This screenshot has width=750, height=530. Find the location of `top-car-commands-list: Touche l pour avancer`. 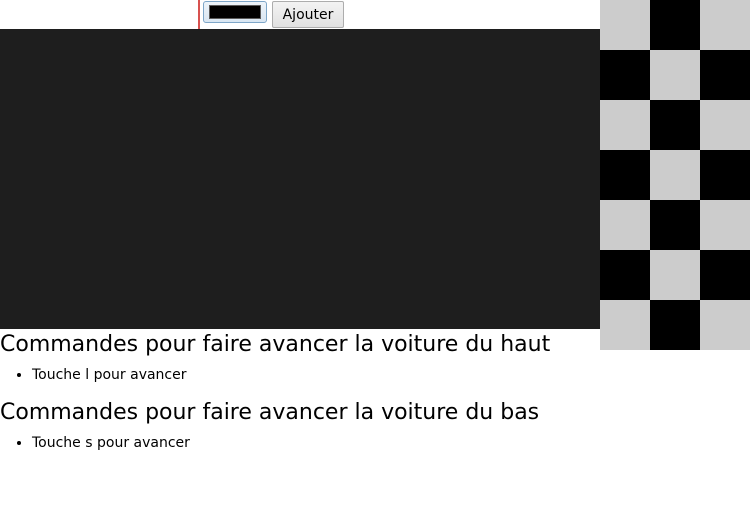

top-car-commands-list: Touche l pour avancer is located at coordinates (300, 375).